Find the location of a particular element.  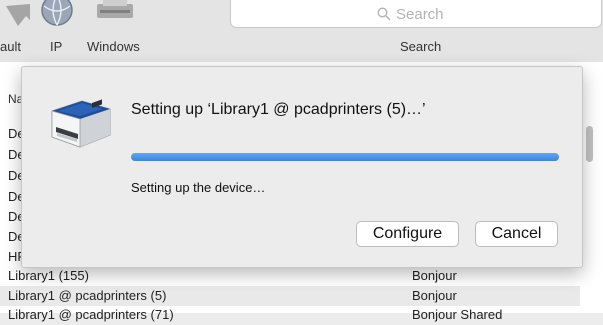

table-row: Library1 (155) Bonjour is located at coordinates (290, 276).